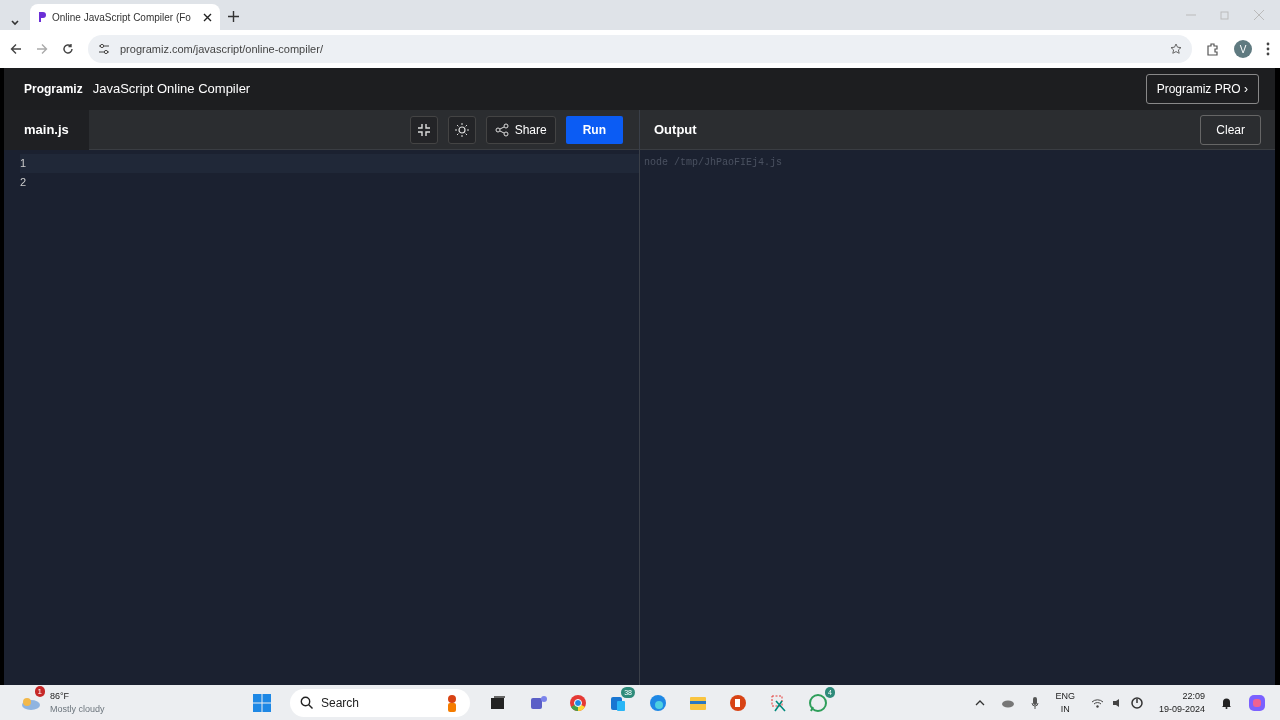 The width and height of the screenshot is (1280, 720). I want to click on sun-icon, so click(461, 129).